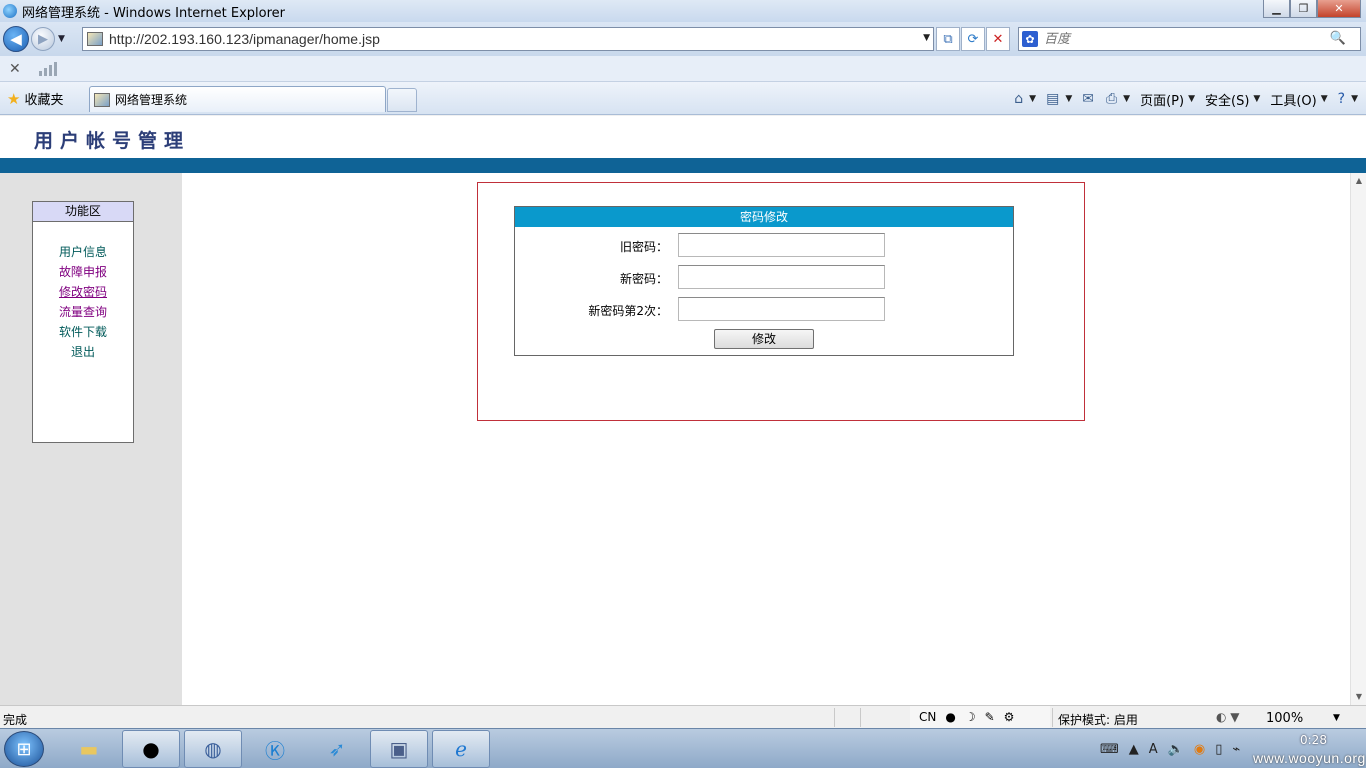 The width and height of the screenshot is (1366, 768). What do you see at coordinates (153, 13) in the screenshot?
I see `window-title: 网络管理系统 - Windows Internet Explorer` at bounding box center [153, 13].